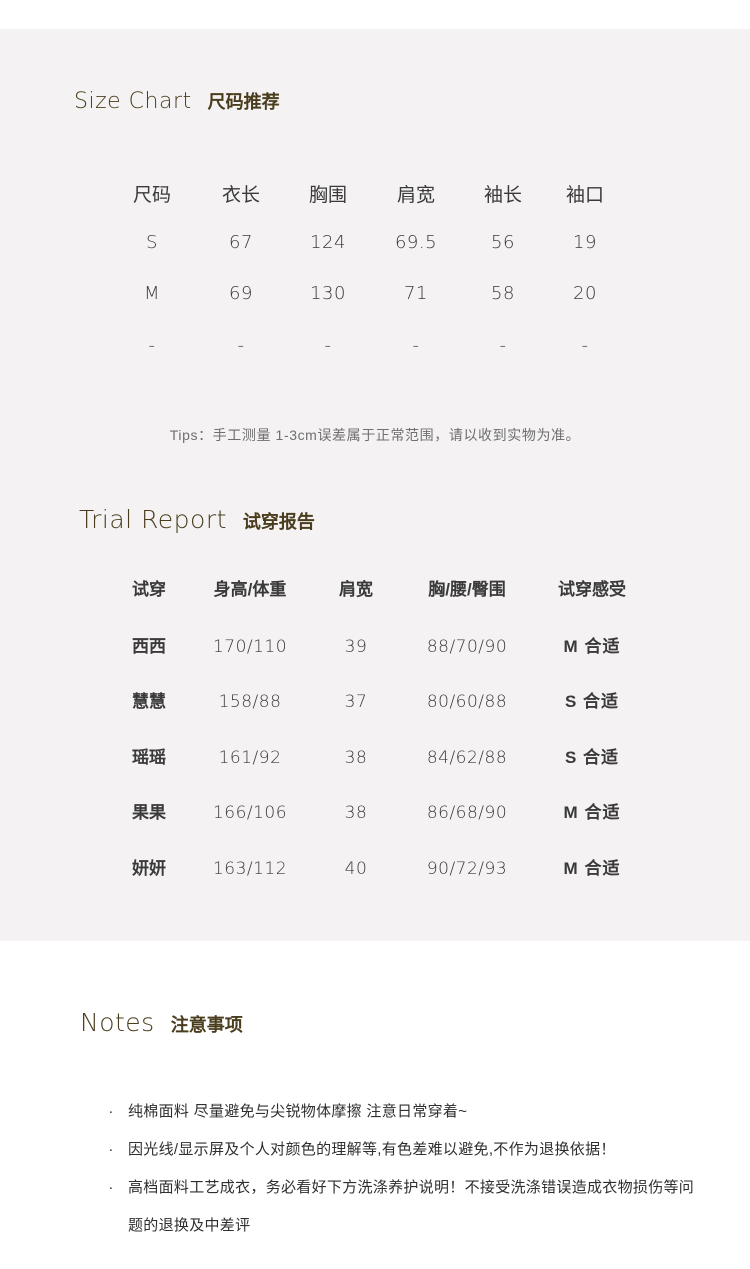  Describe the element at coordinates (375, 243) in the screenshot. I see `size-table-row: S 67 124 69.5 56 19` at that location.